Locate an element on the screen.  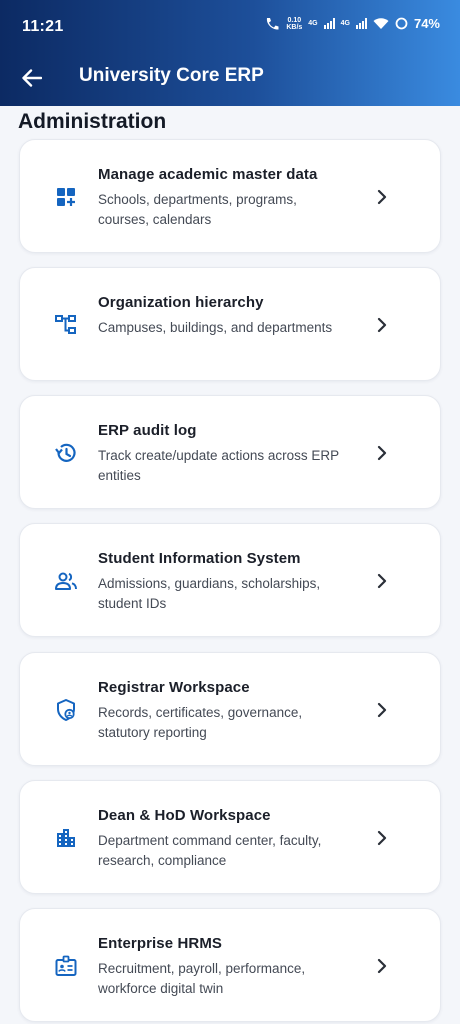
history-icon is located at coordinates (65, 452).